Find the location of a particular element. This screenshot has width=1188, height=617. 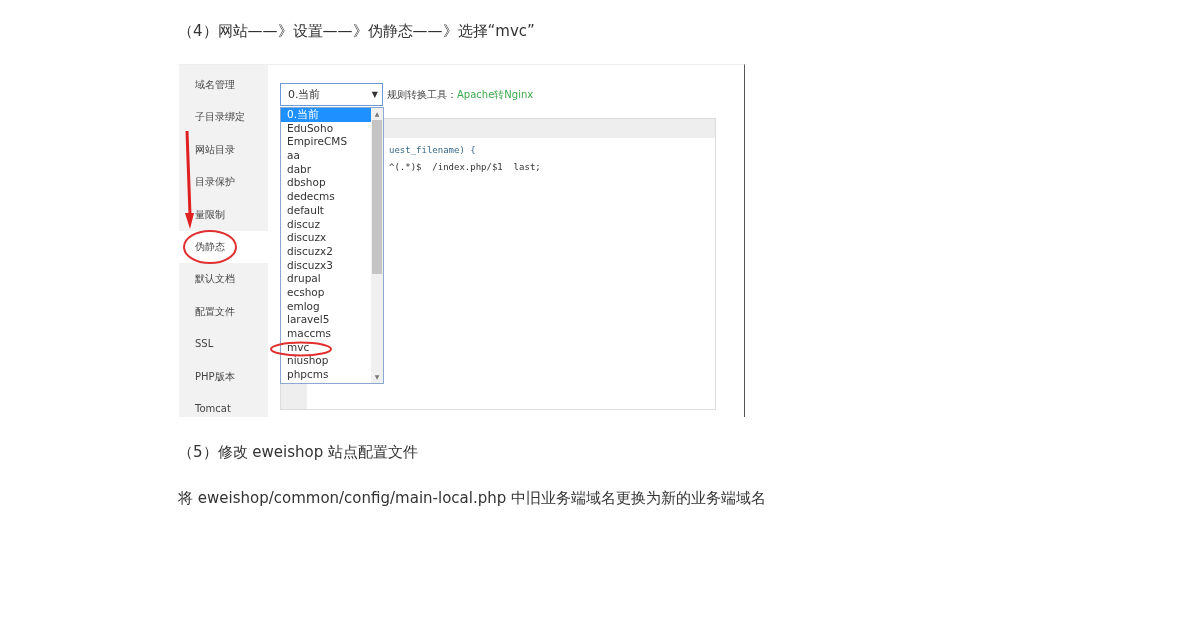

dropdown-option: ecshop is located at coordinates (326, 292).